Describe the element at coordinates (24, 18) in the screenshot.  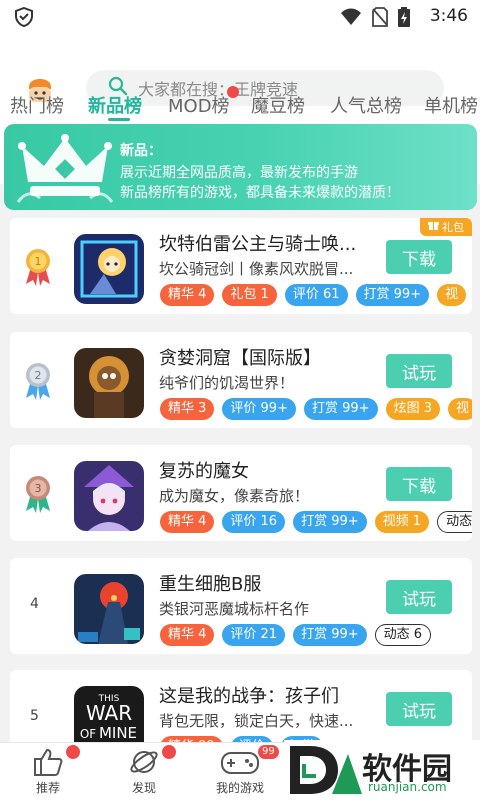
I see `shield-check-icon` at that location.